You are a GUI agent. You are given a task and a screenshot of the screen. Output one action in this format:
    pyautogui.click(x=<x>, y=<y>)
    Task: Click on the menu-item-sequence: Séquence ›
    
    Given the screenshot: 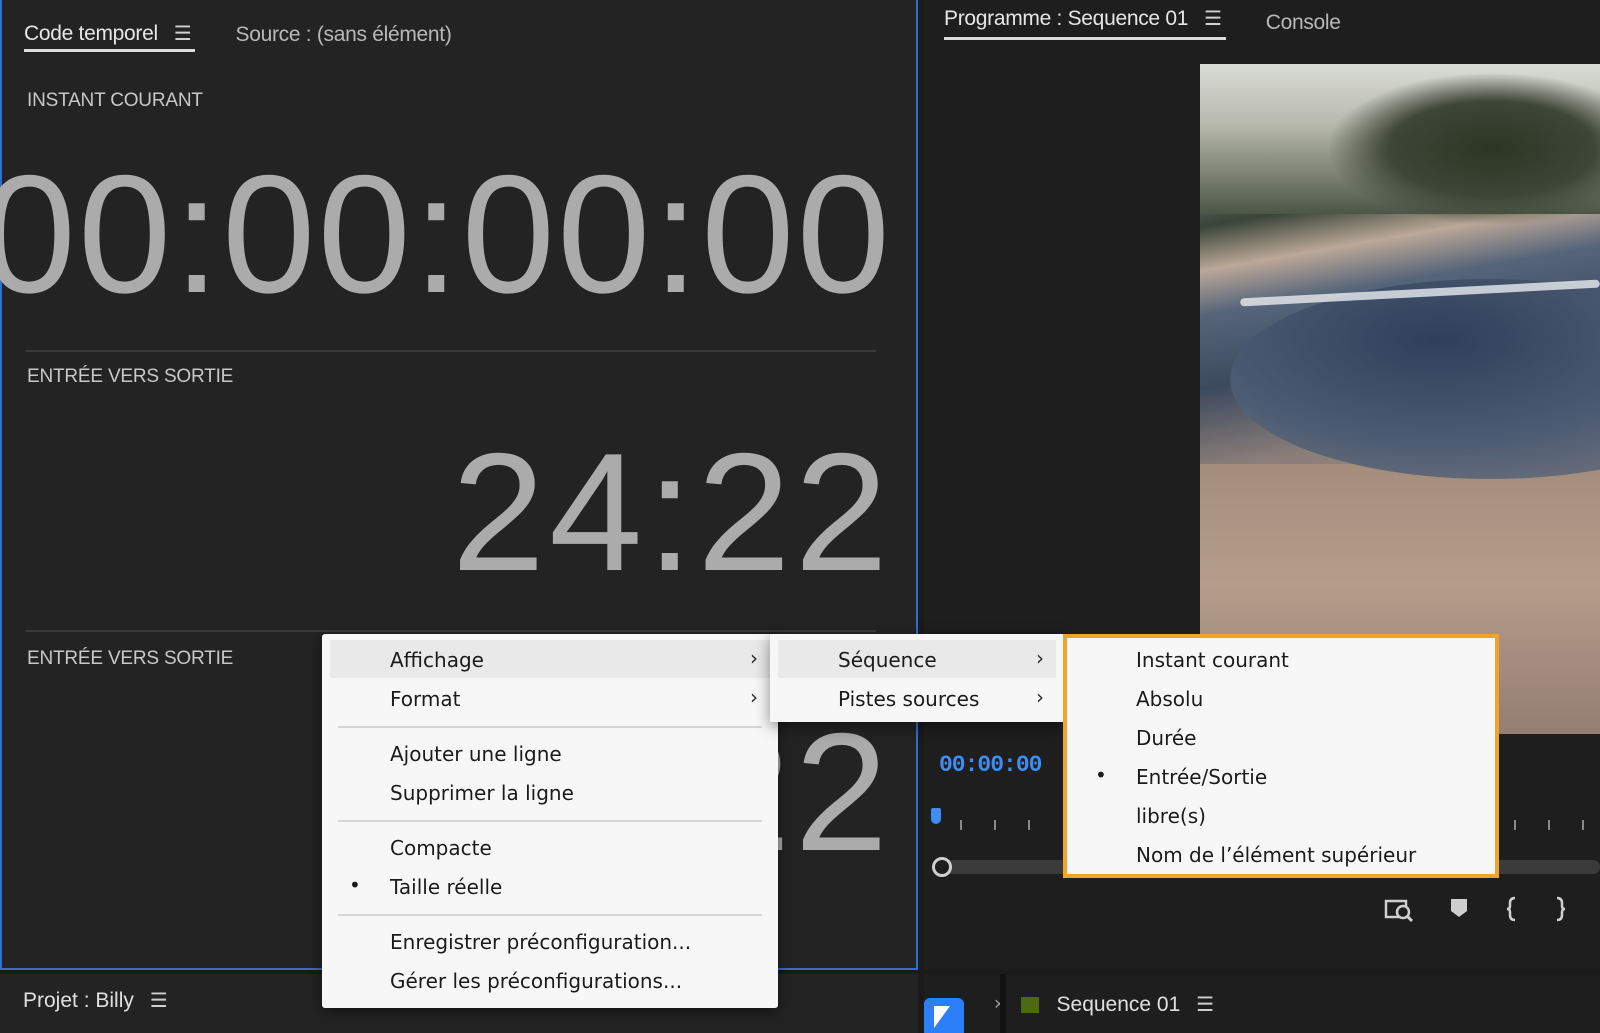 What is the action you would take?
    pyautogui.click(x=917, y=659)
    